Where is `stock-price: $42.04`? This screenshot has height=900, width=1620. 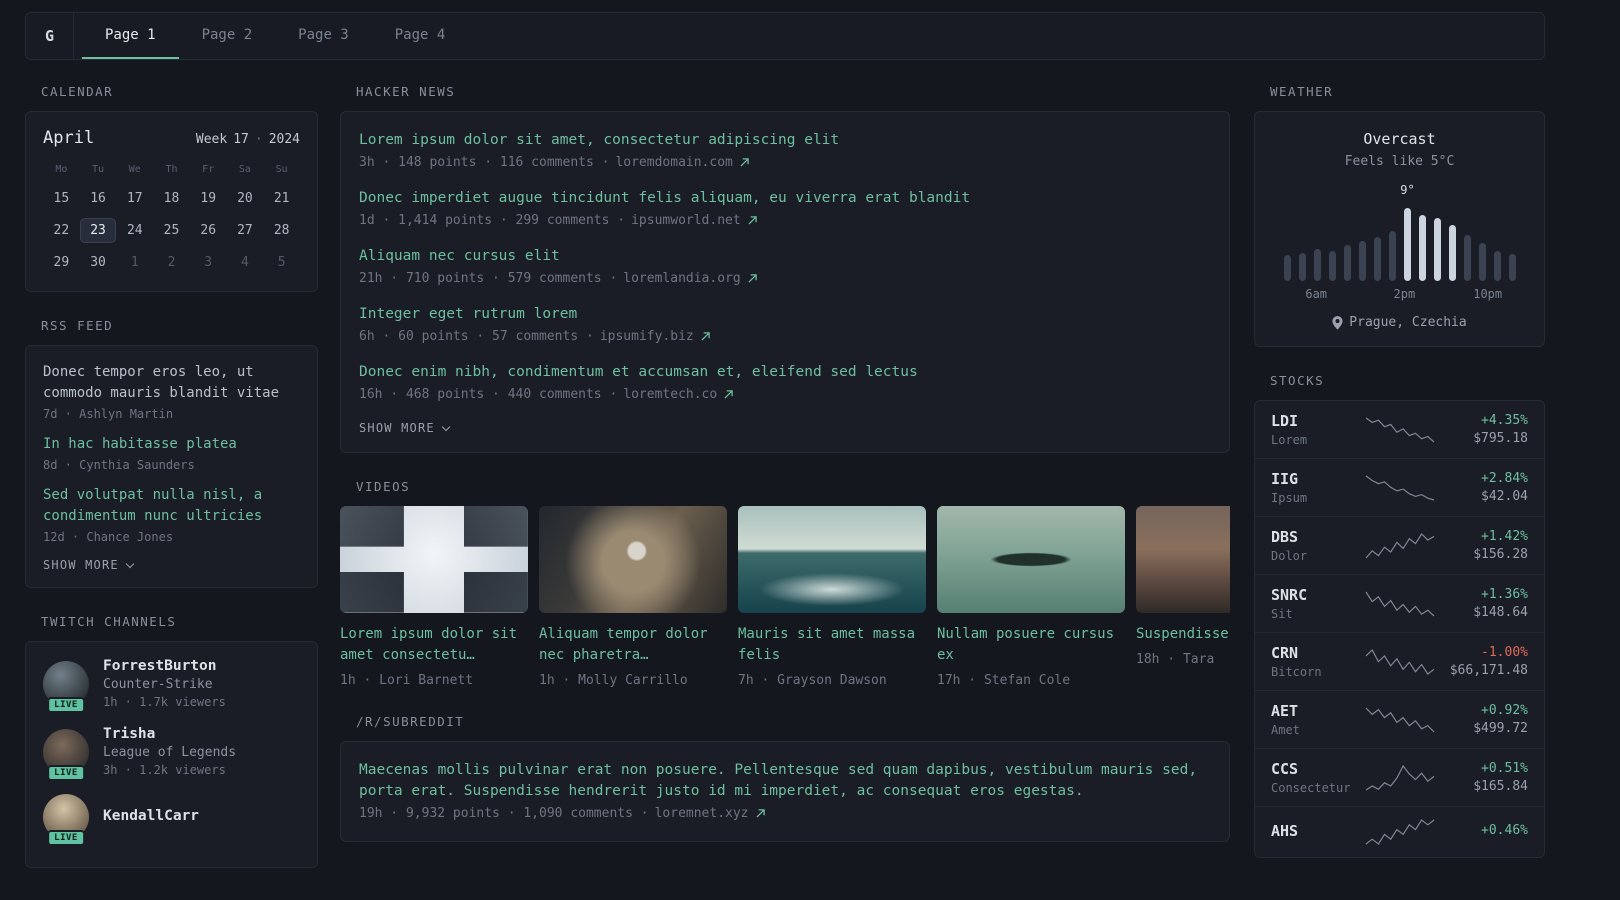 stock-price: $42.04 is located at coordinates (1504, 496).